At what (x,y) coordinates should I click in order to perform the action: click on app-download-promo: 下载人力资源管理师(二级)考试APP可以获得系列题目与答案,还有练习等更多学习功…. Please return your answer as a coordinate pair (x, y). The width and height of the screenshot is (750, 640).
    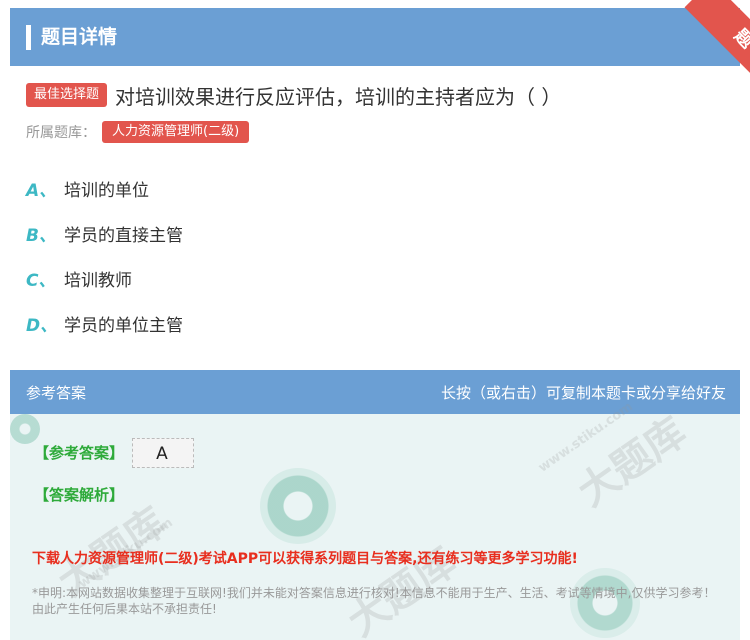
    Looking at the image, I should click on (305, 558).